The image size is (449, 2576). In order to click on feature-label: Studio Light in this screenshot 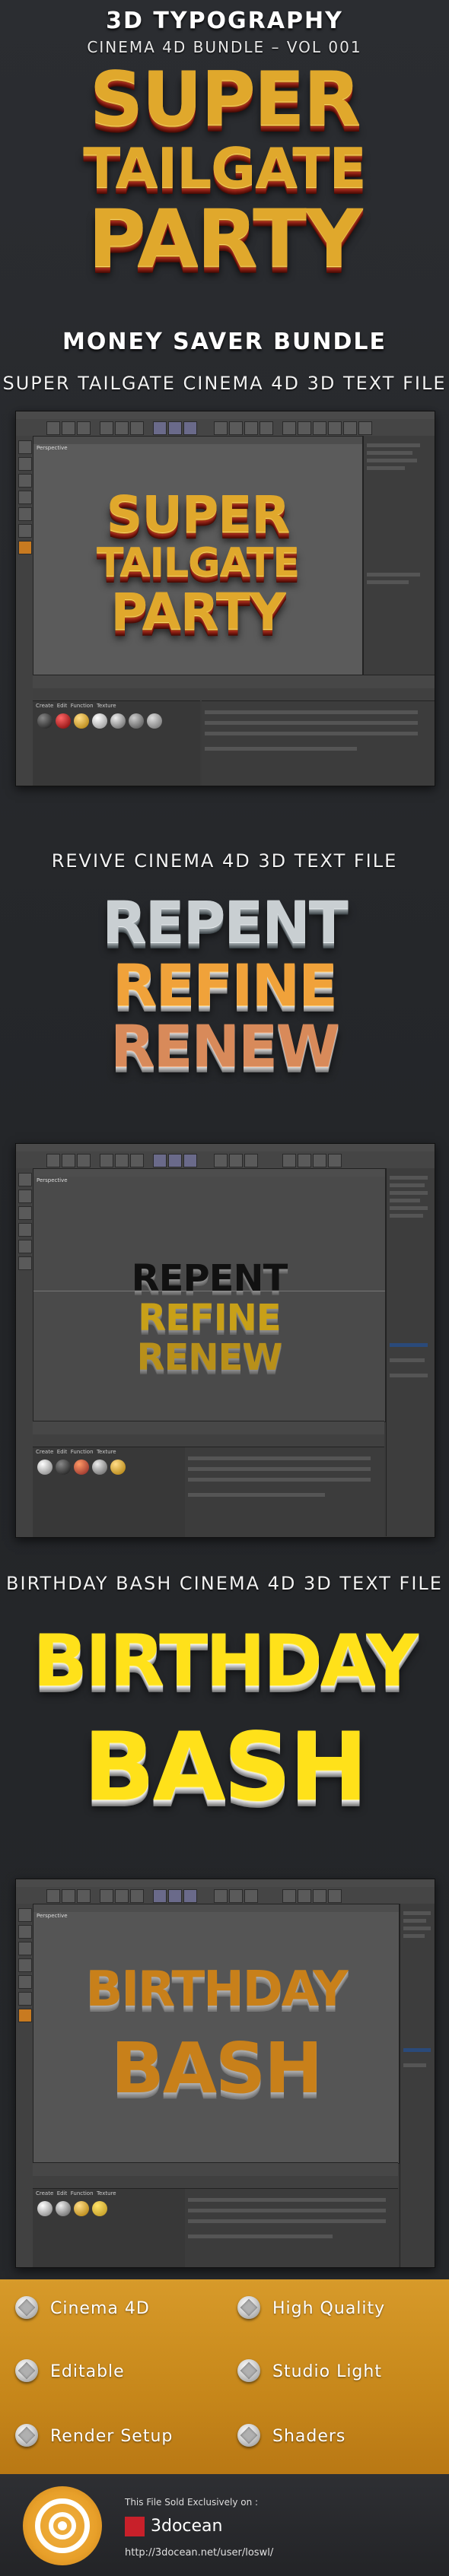, I will do `click(327, 2371)`.